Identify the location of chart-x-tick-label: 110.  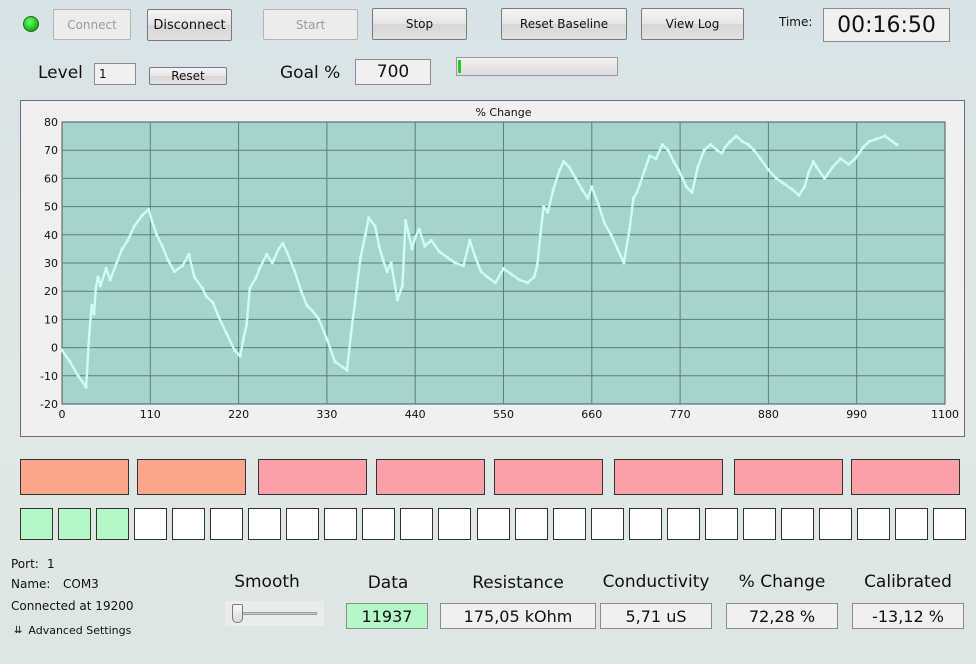
(150, 414).